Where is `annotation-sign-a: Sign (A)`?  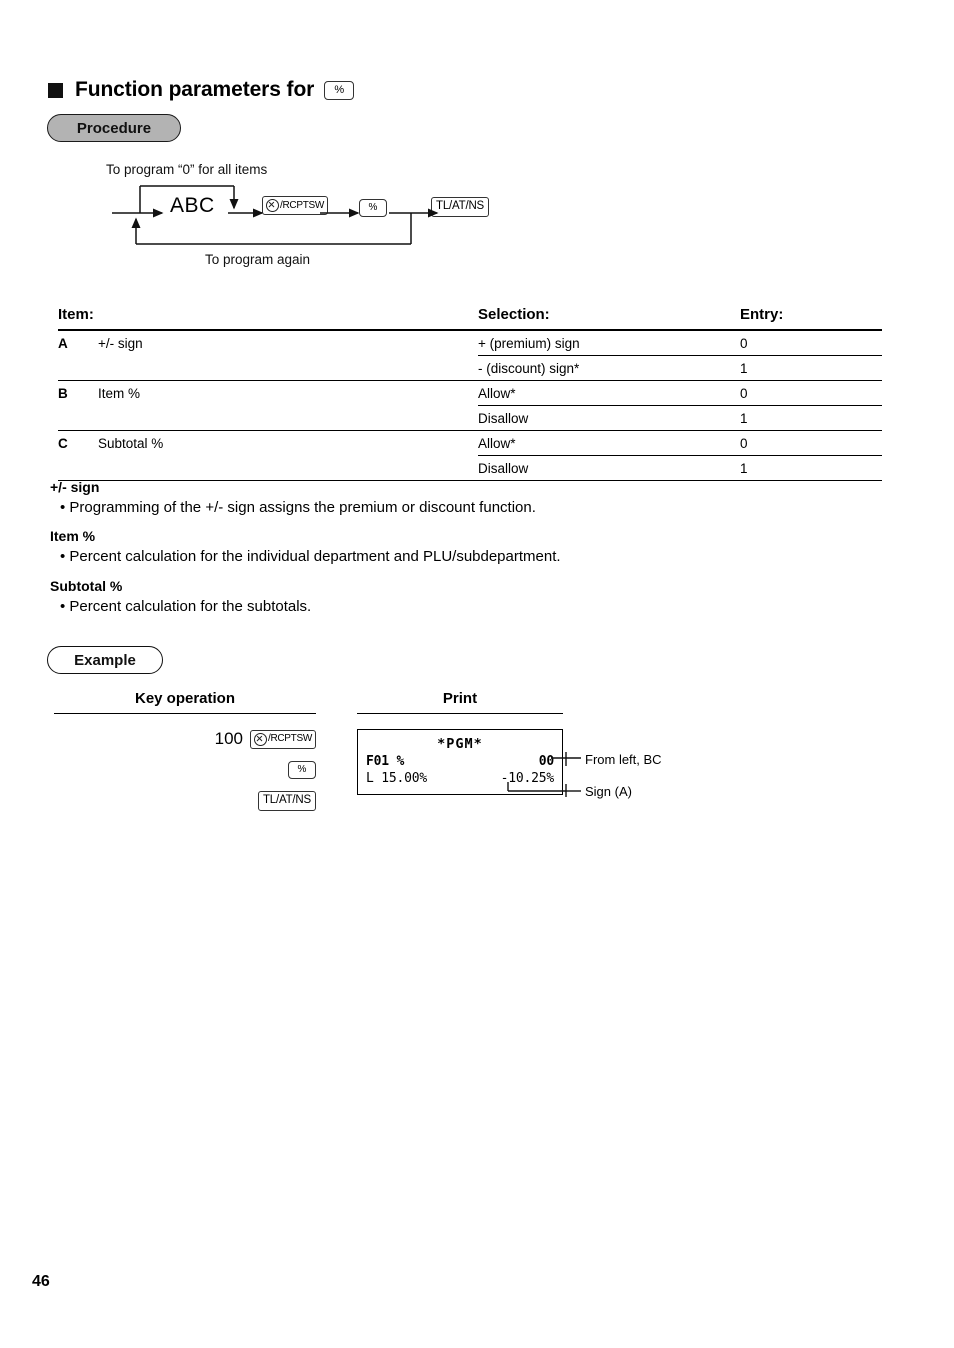
annotation-sign-a: Sign (A) is located at coordinates (608, 791).